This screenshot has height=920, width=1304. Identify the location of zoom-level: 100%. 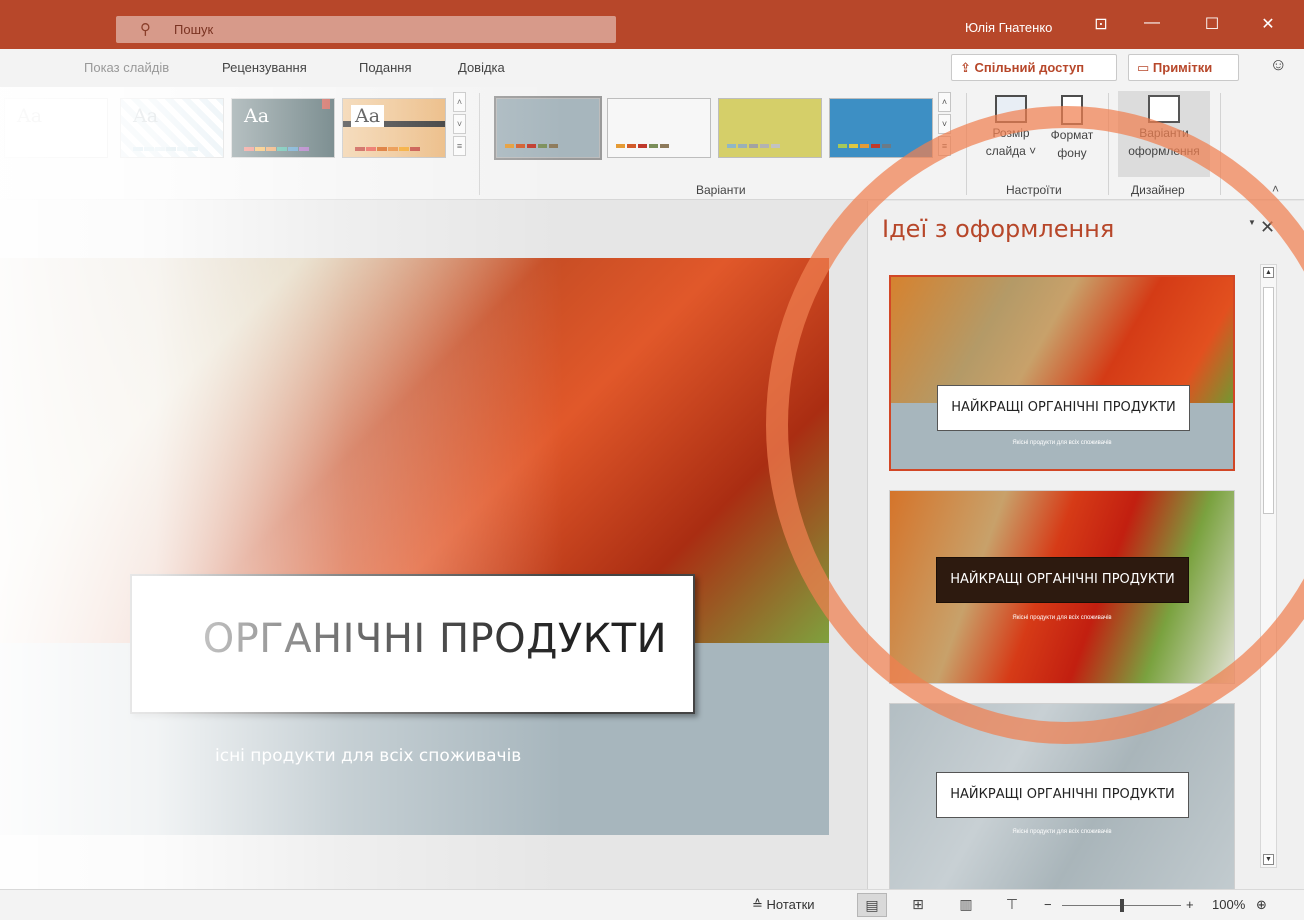
(1228, 904).